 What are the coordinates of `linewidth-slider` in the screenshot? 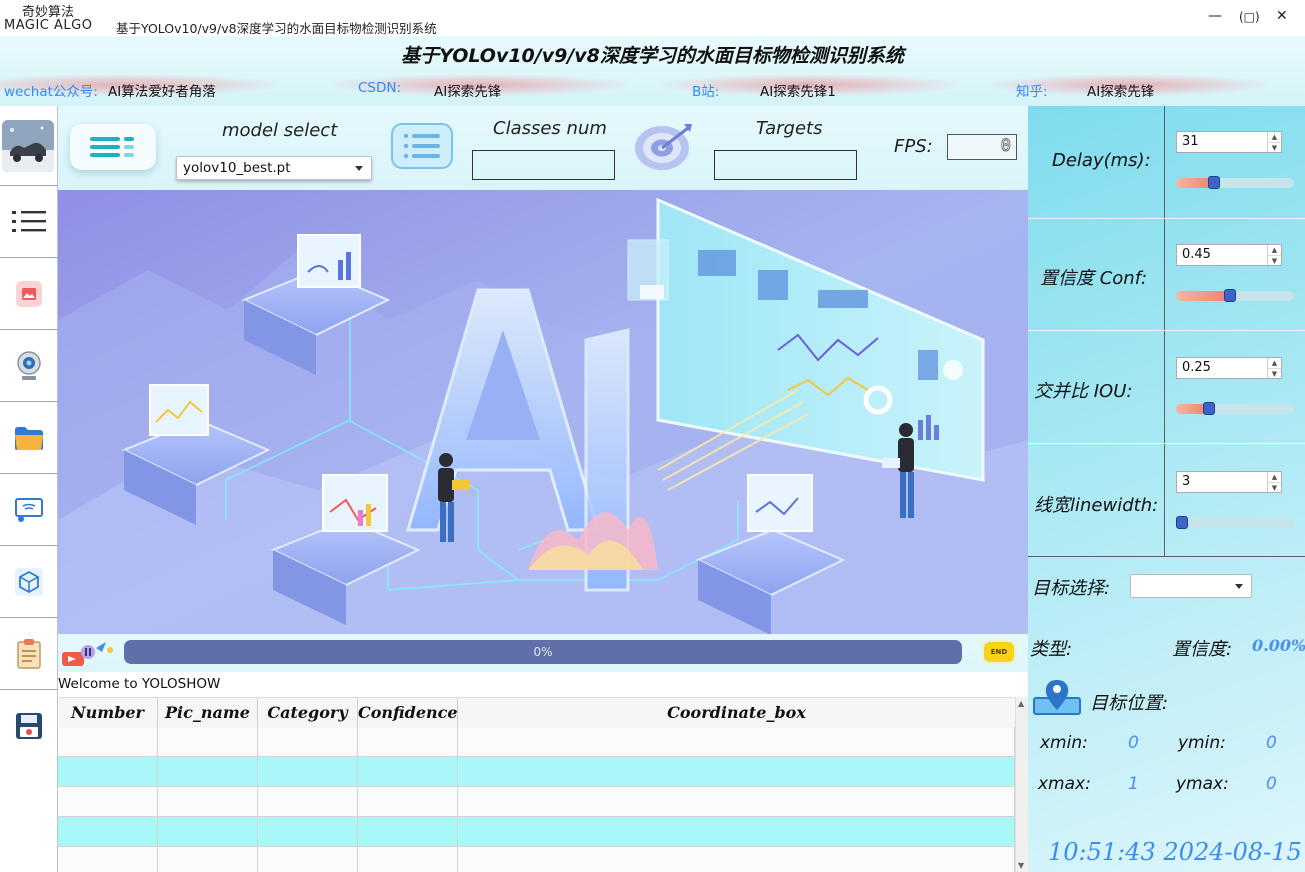 It's located at (1235, 522).